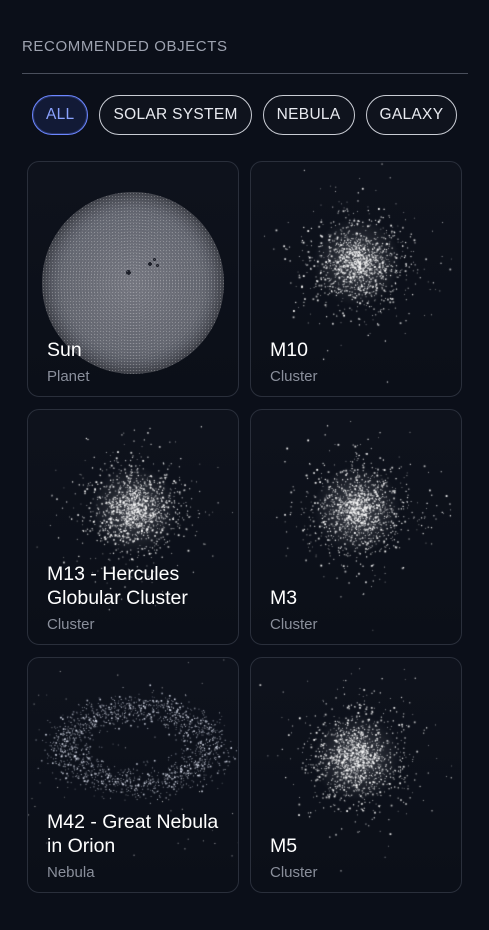 Image resolution: width=489 pixels, height=930 pixels. Describe the element at coordinates (284, 846) in the screenshot. I see `object-name: M5` at that location.